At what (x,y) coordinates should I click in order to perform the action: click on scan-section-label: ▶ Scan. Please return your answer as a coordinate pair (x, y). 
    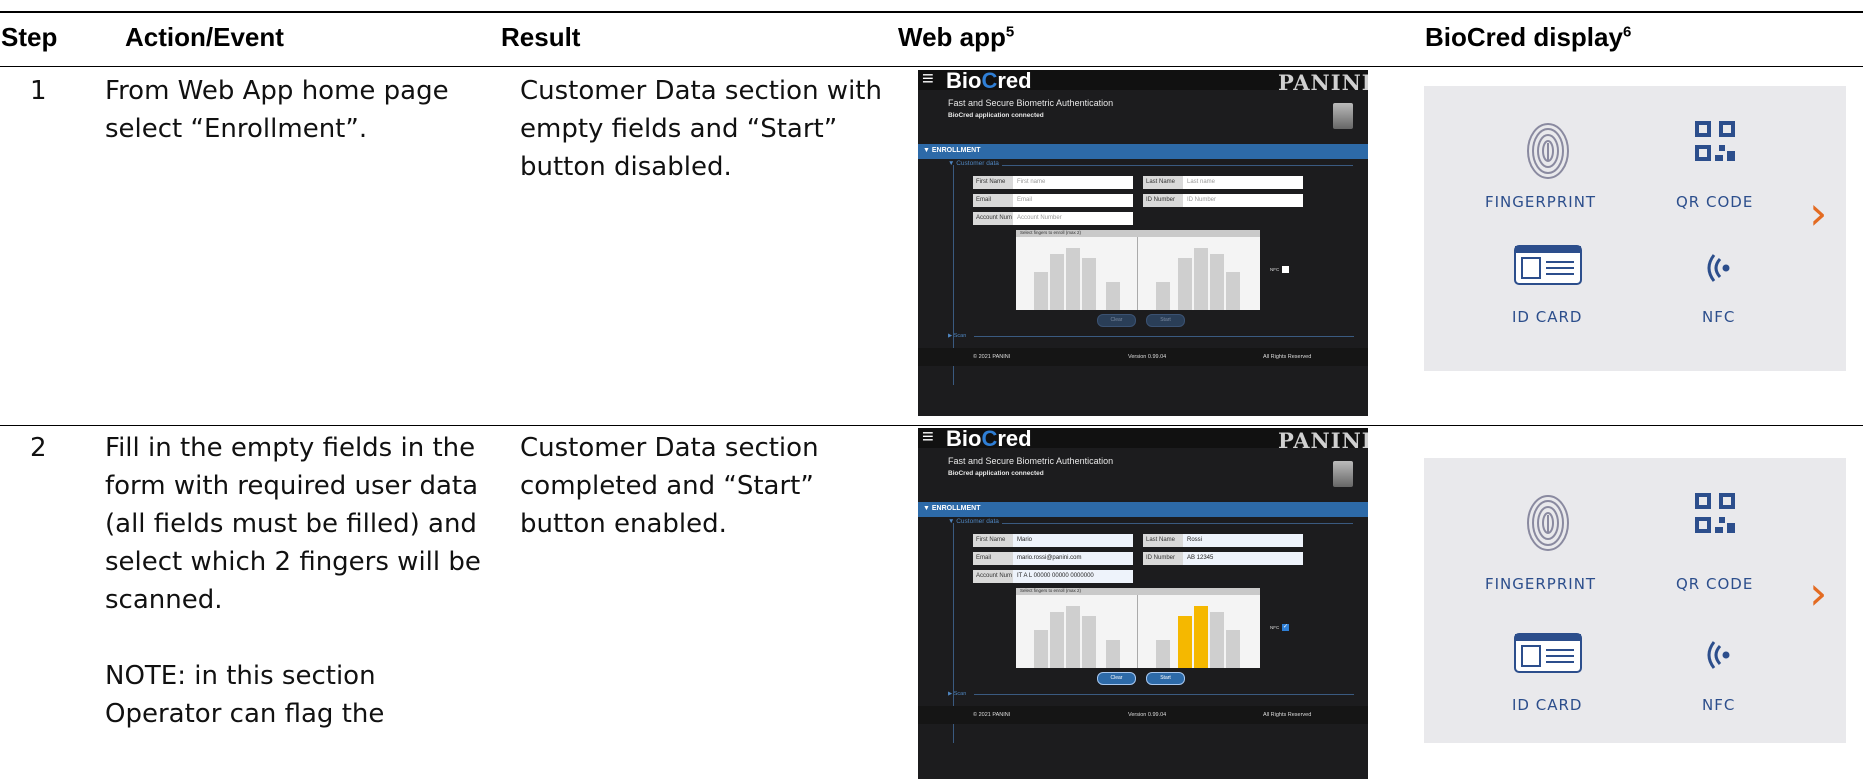
    Looking at the image, I should click on (957, 694).